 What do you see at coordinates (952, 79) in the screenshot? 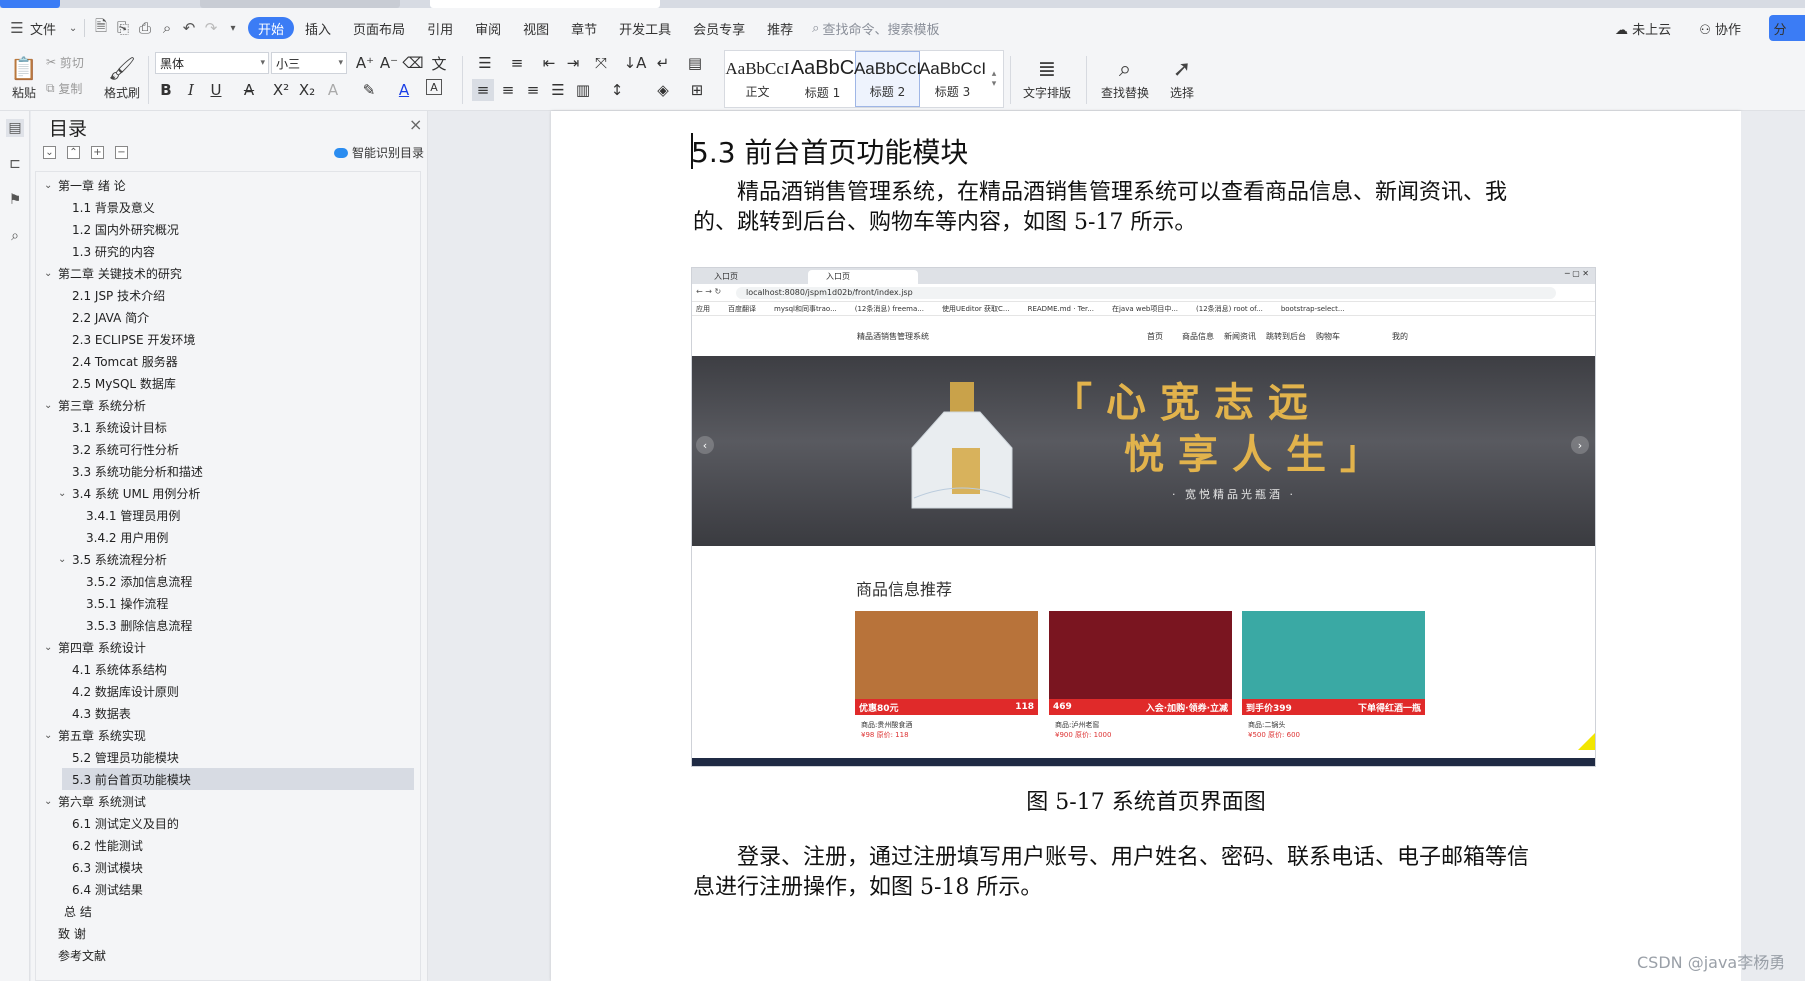
I see `style-heading-3: AaBbCcI 标题 3` at bounding box center [952, 79].